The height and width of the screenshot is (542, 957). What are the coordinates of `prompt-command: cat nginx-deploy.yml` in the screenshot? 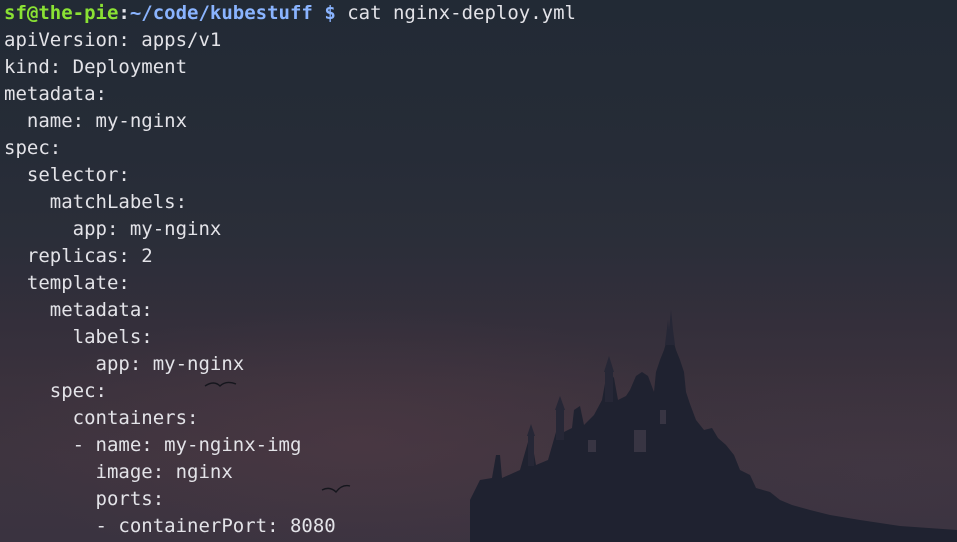 It's located at (455, 13).